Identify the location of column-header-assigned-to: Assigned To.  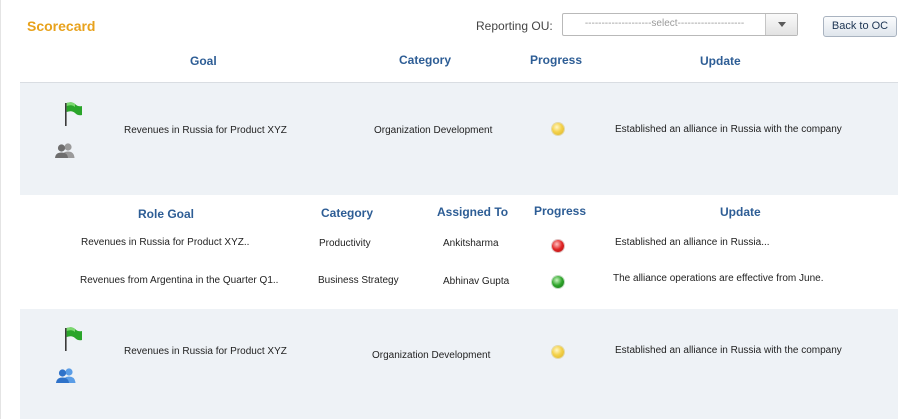
(472, 212).